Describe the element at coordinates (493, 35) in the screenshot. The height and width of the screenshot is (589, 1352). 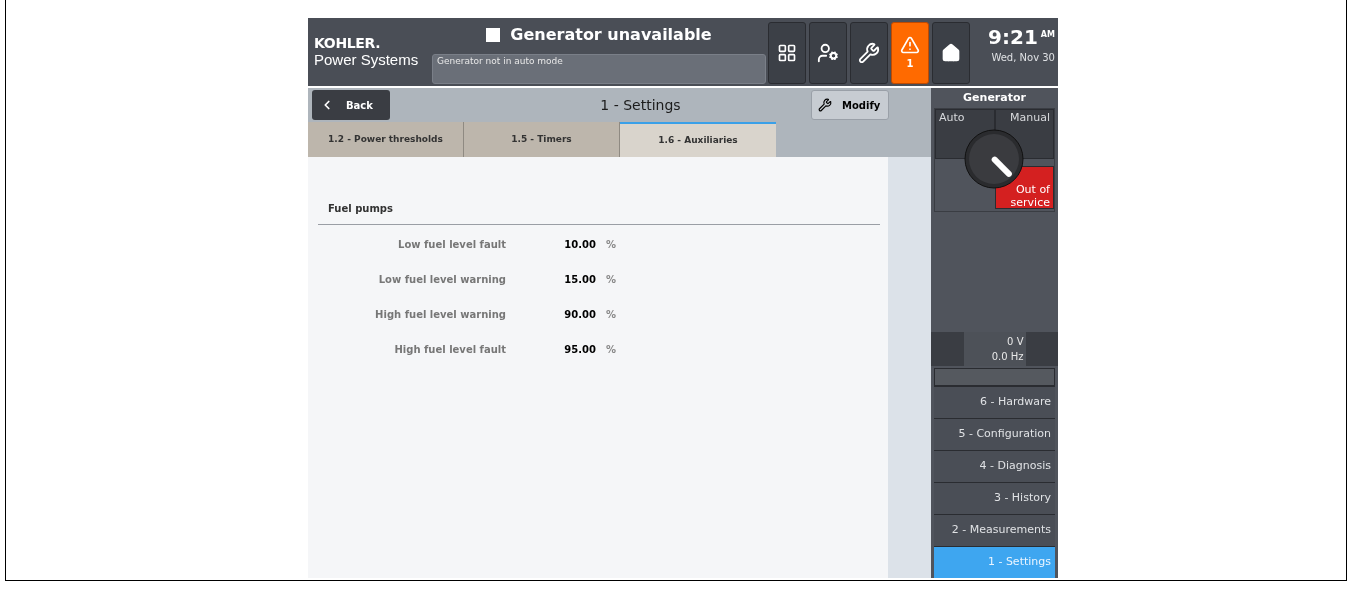
I see `status-indicator-icon` at that location.